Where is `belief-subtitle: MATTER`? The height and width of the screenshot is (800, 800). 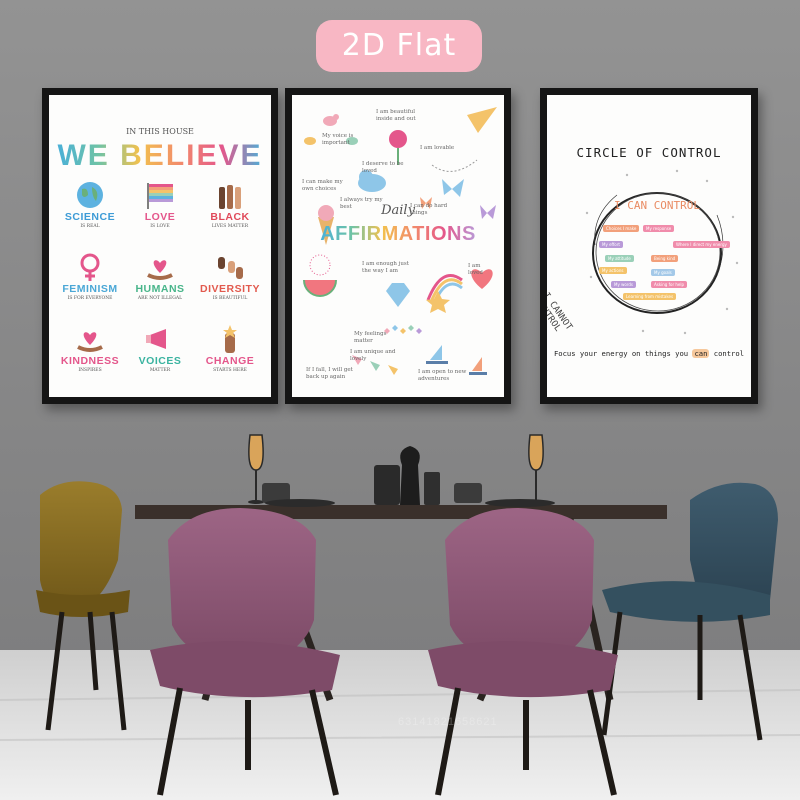 belief-subtitle: MATTER is located at coordinates (160, 370).